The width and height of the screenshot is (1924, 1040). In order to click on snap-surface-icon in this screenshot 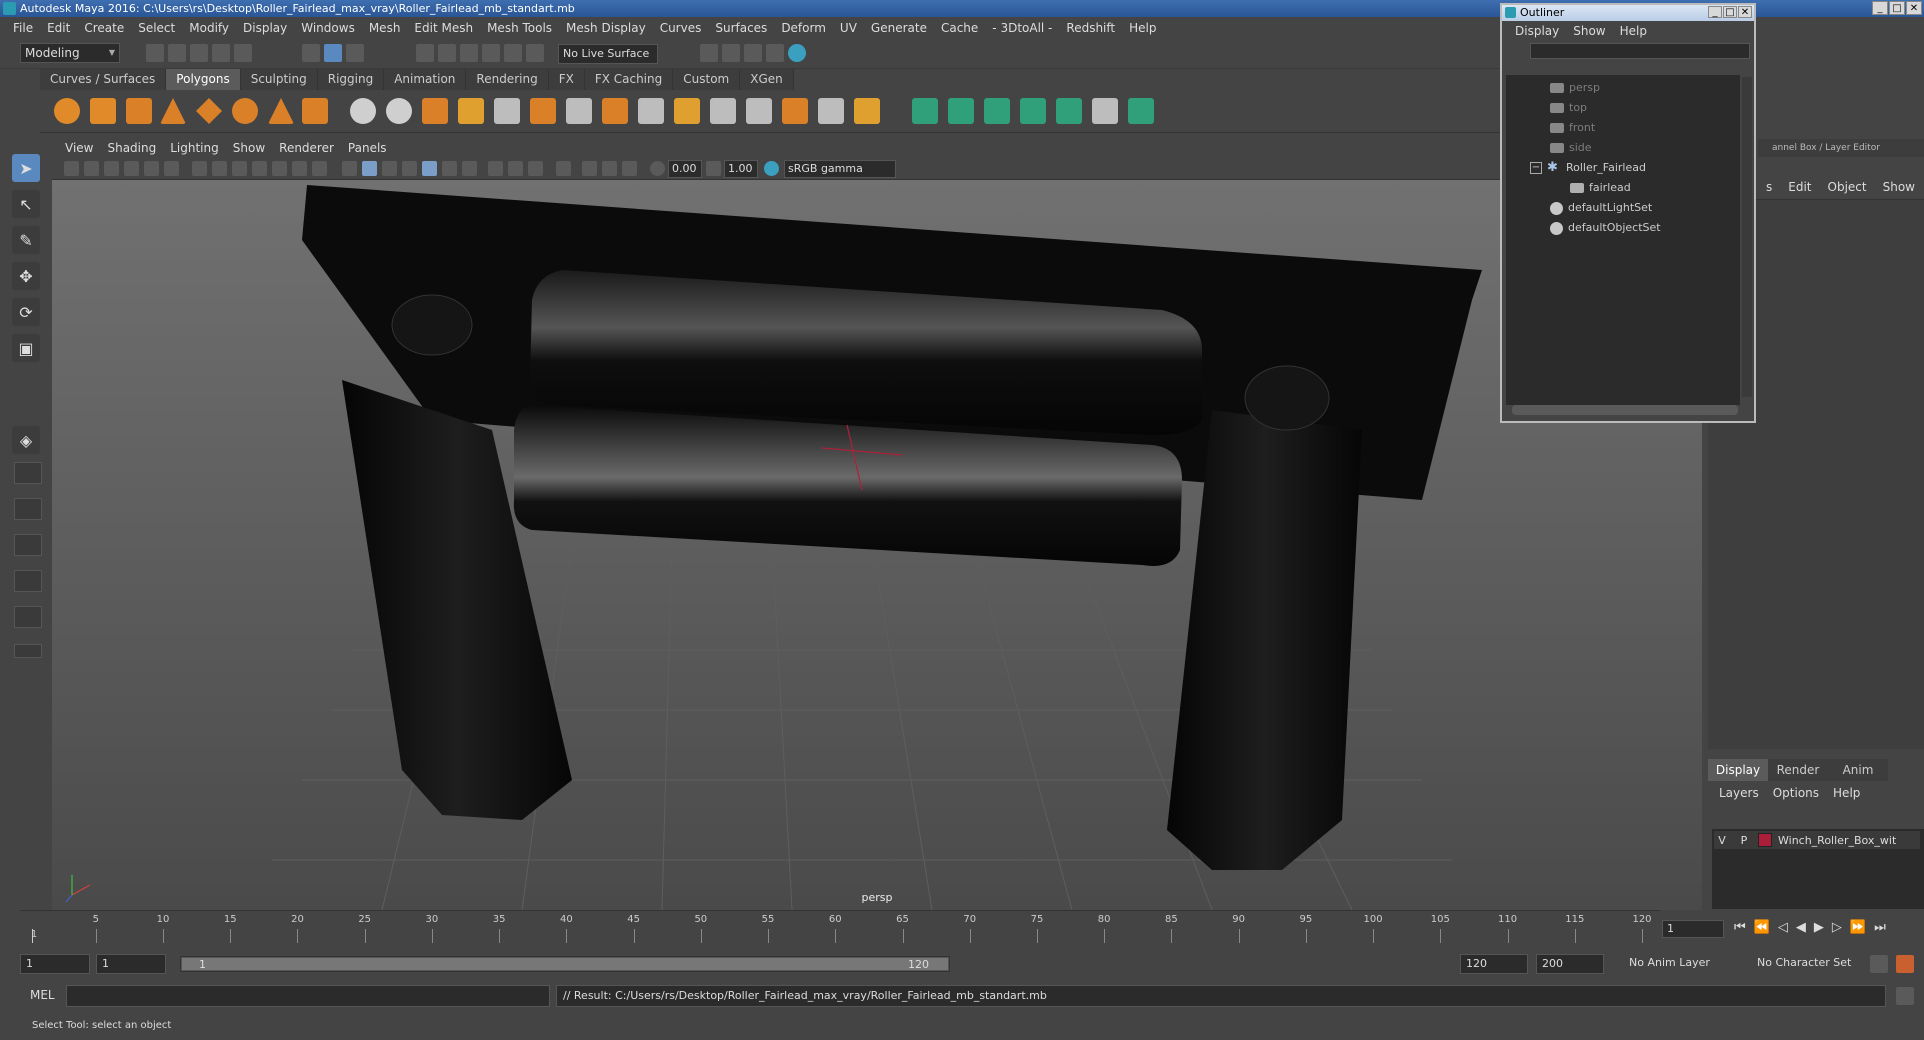, I will do `click(513, 53)`.